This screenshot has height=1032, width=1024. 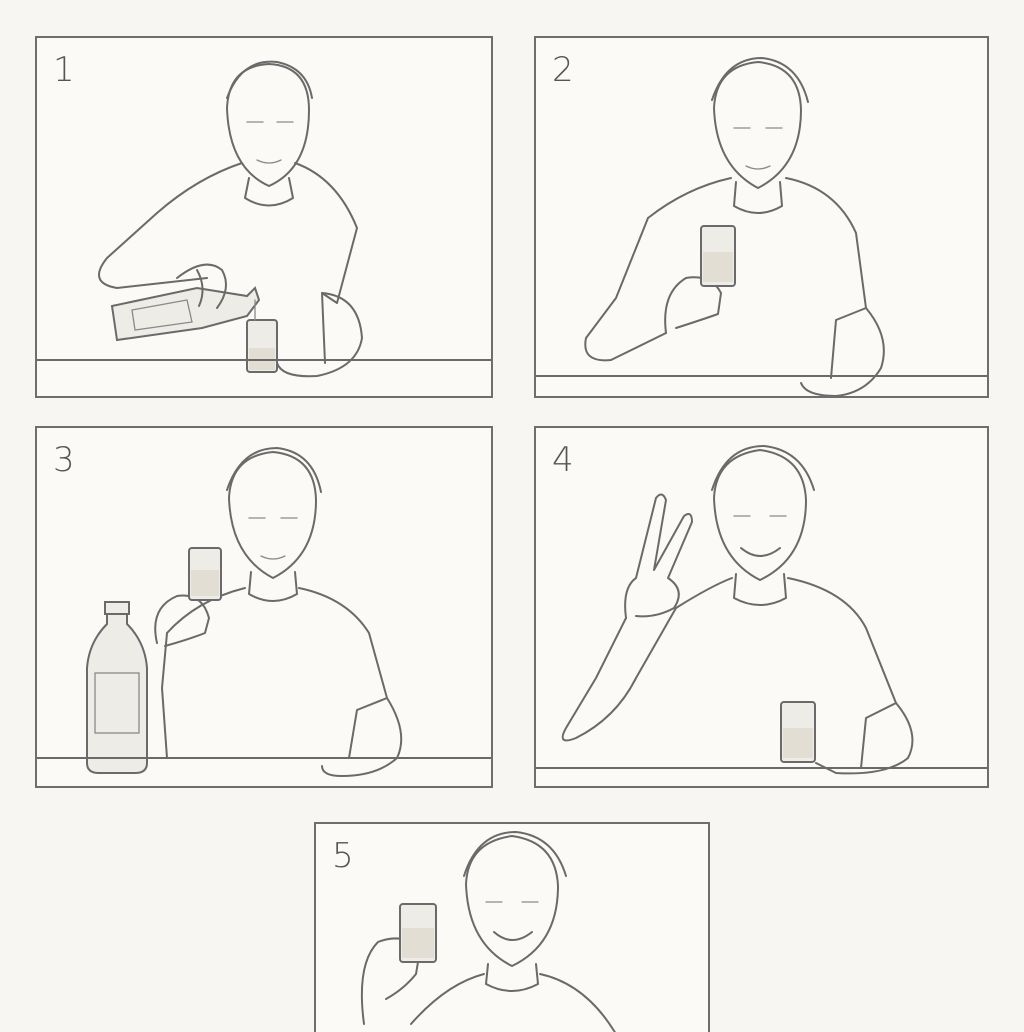 What do you see at coordinates (761, 226) in the screenshot?
I see `holding-glass-sketch` at bounding box center [761, 226].